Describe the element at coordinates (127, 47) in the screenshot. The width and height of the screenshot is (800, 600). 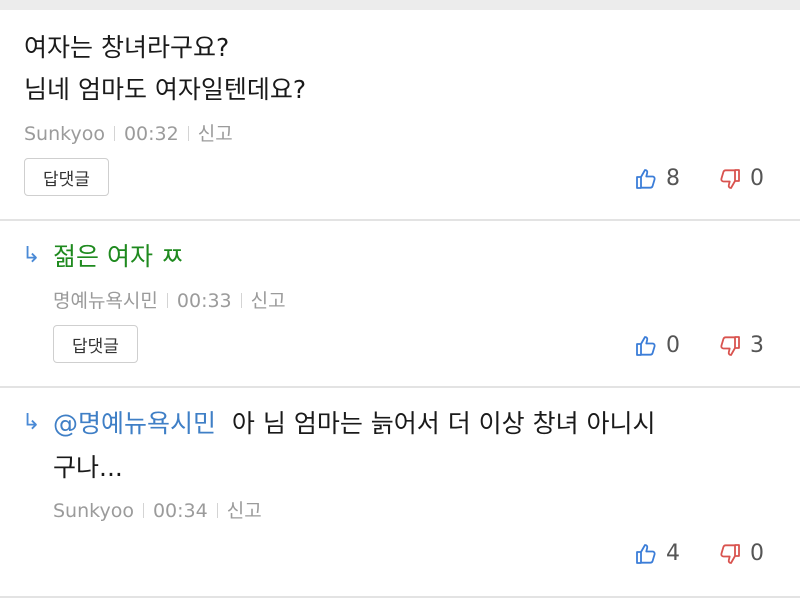
I see `comment-text-line: 여자는 창녀라구요?` at that location.